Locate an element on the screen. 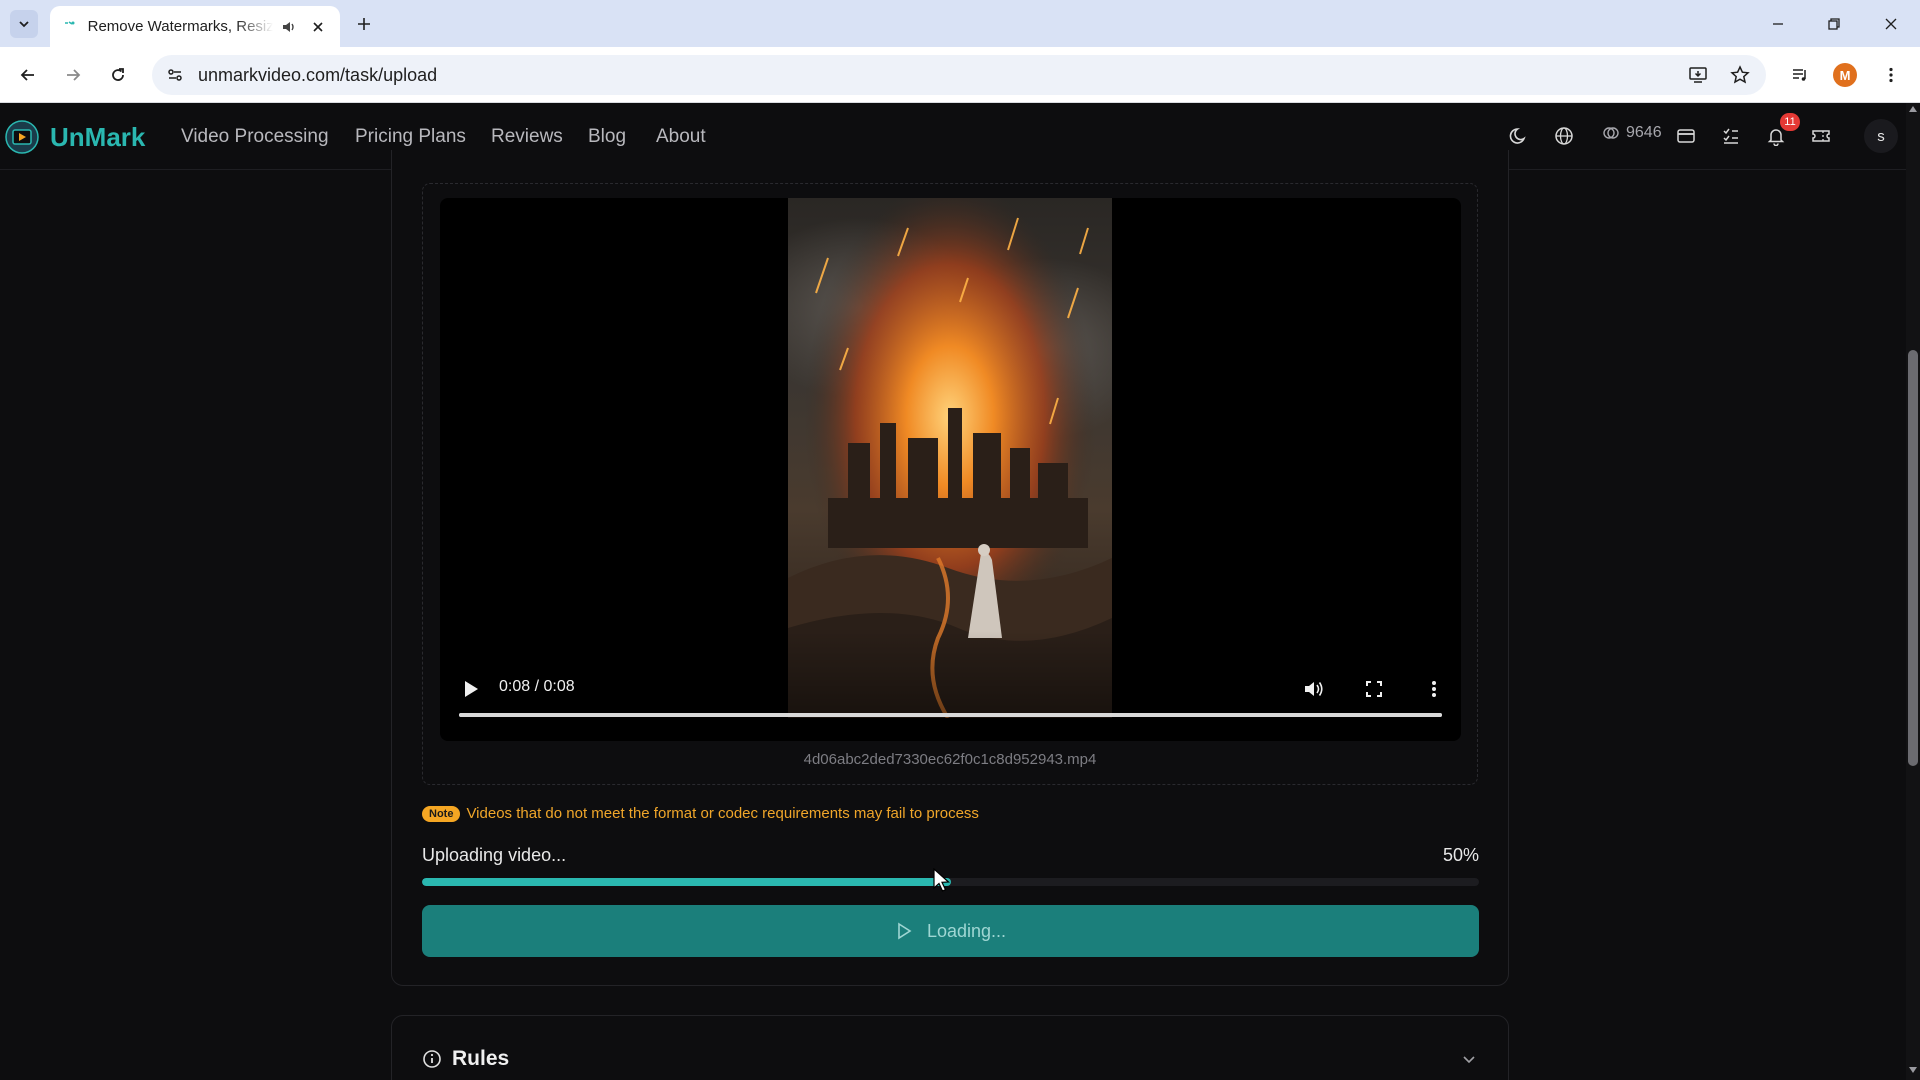 Image resolution: width=1920 pixels, height=1080 pixels. restore-icon is located at coordinates (1834, 24).